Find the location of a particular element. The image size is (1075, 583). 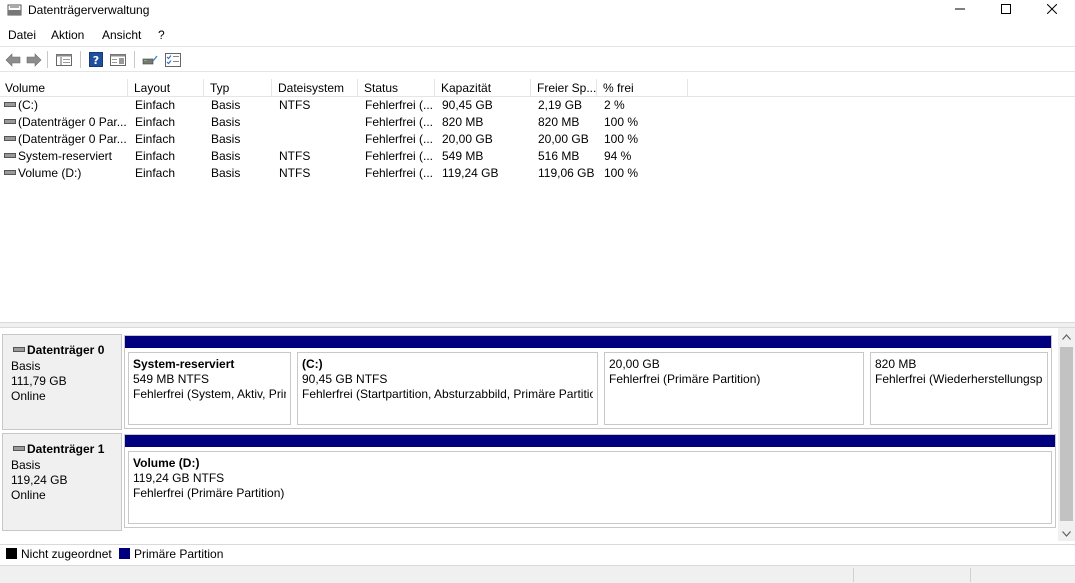

partition-size: 549 MB NTFS is located at coordinates (171, 379).